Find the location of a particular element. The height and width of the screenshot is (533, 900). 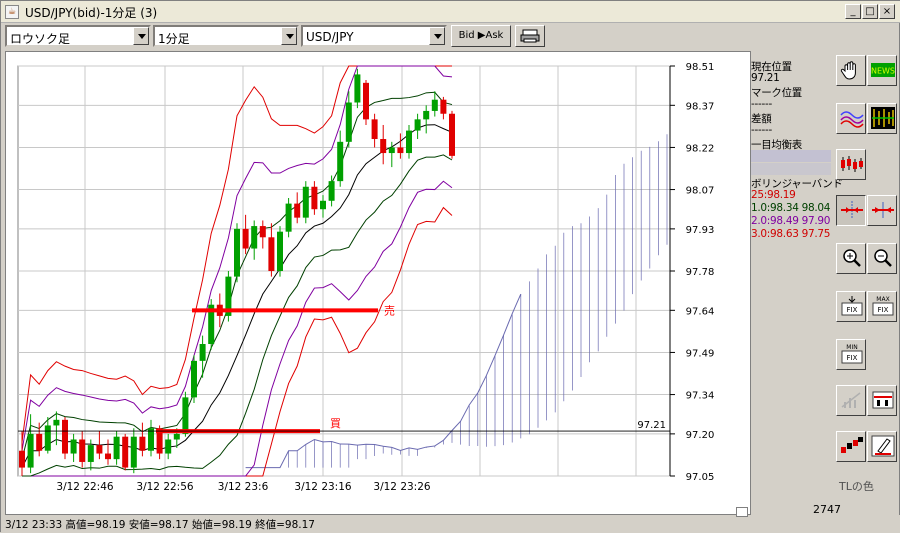

tl-color-label: TLの色 is located at coordinates (856, 486).